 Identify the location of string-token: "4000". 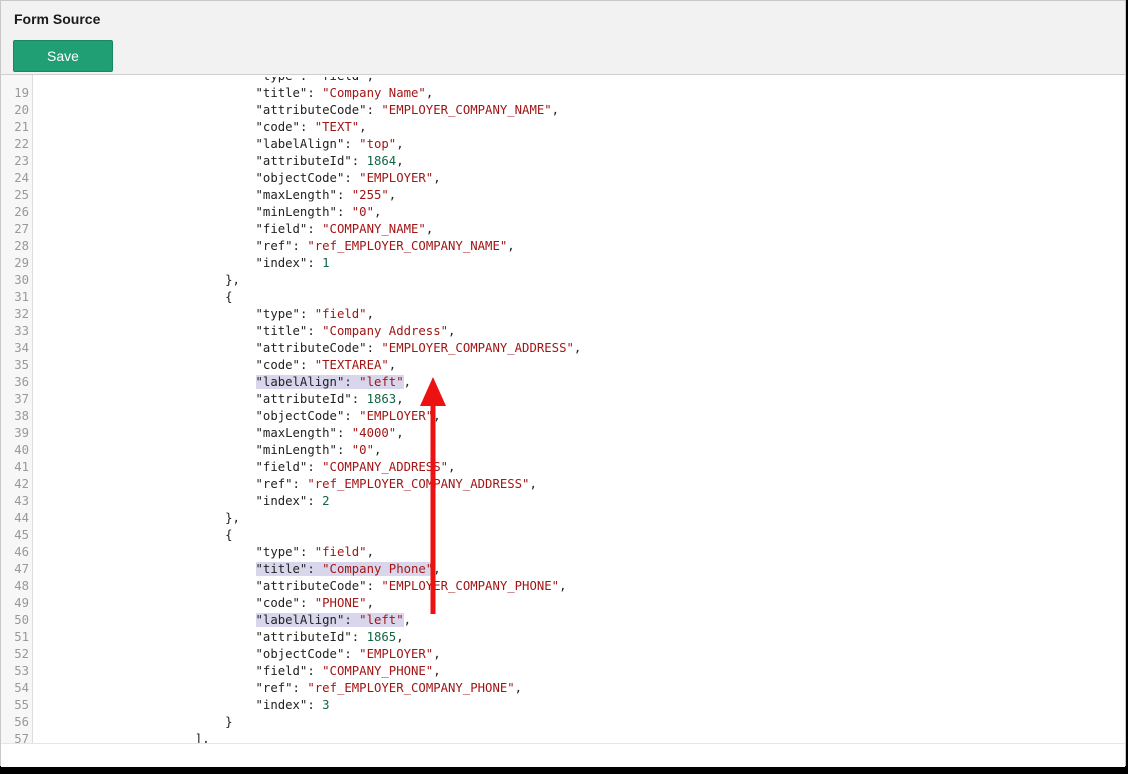
(374, 433).